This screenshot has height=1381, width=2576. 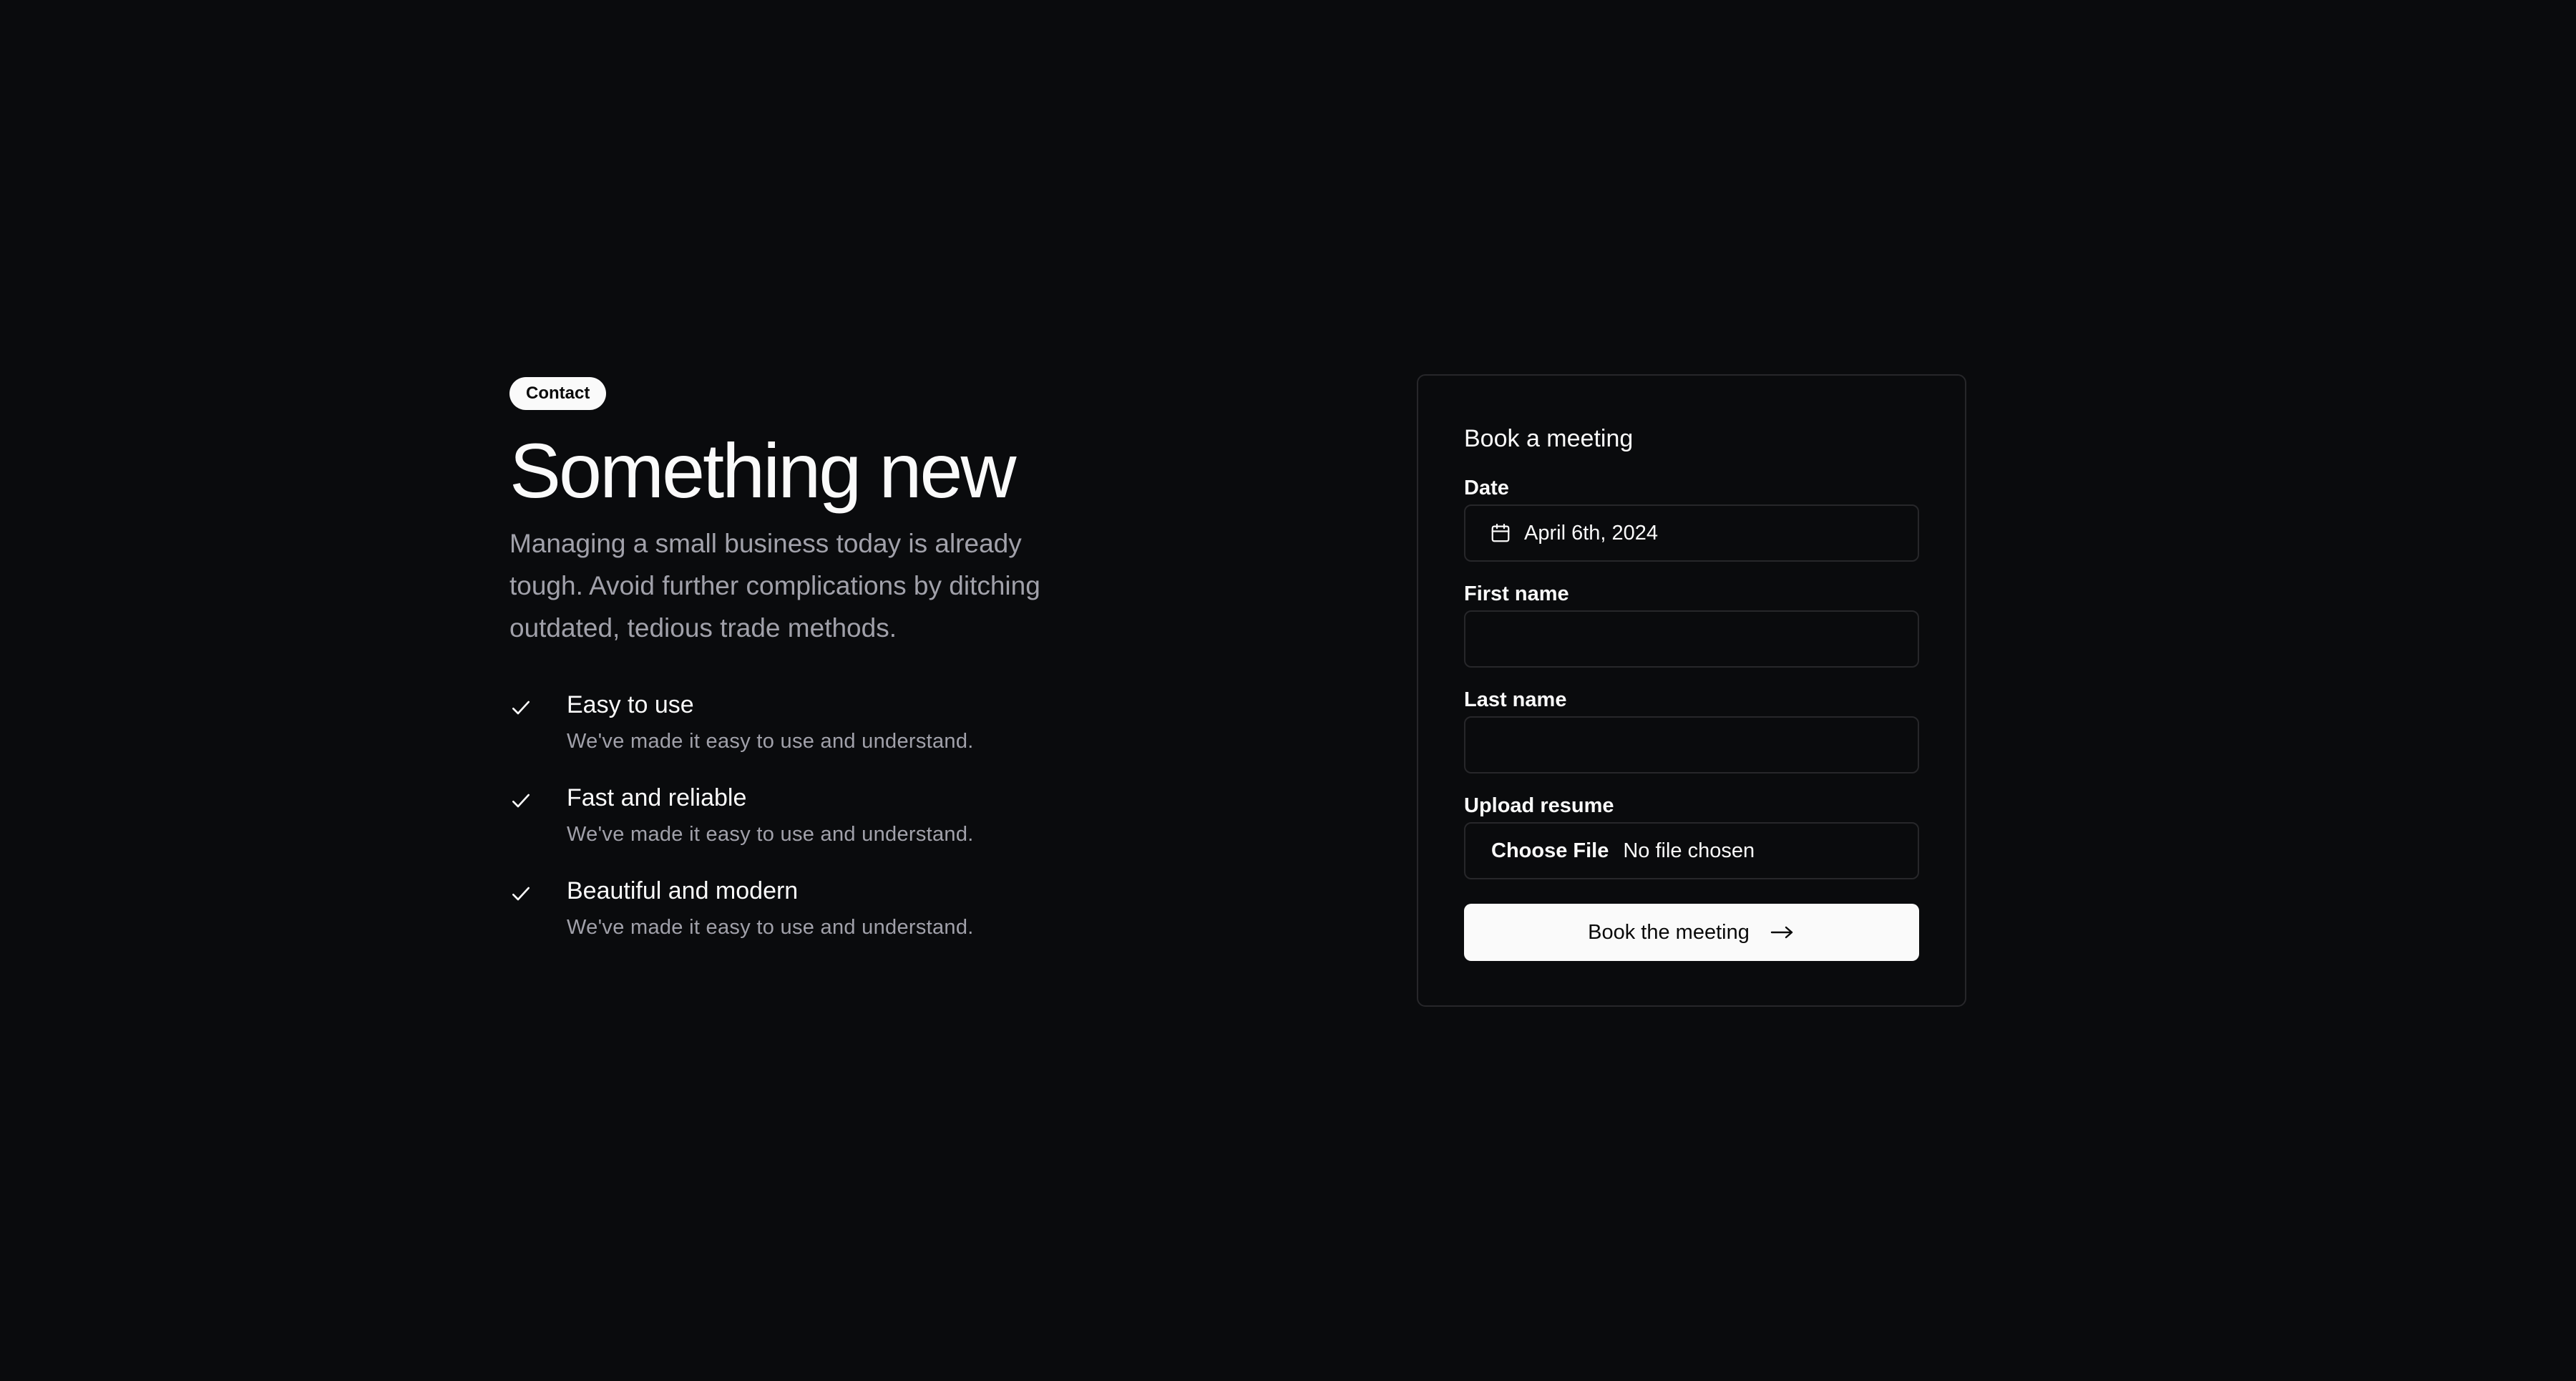 What do you see at coordinates (1691, 533) in the screenshot?
I see `date-picker: April 6th, 2024` at bounding box center [1691, 533].